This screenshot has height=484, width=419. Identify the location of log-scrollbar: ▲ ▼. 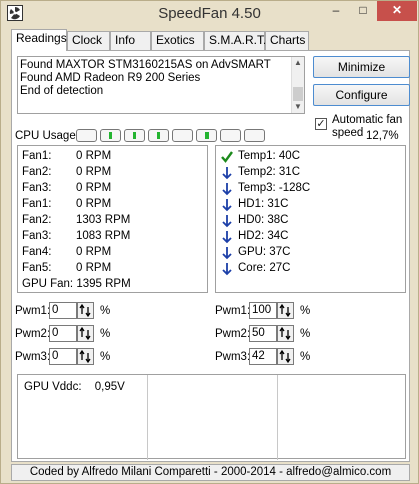
(297, 85).